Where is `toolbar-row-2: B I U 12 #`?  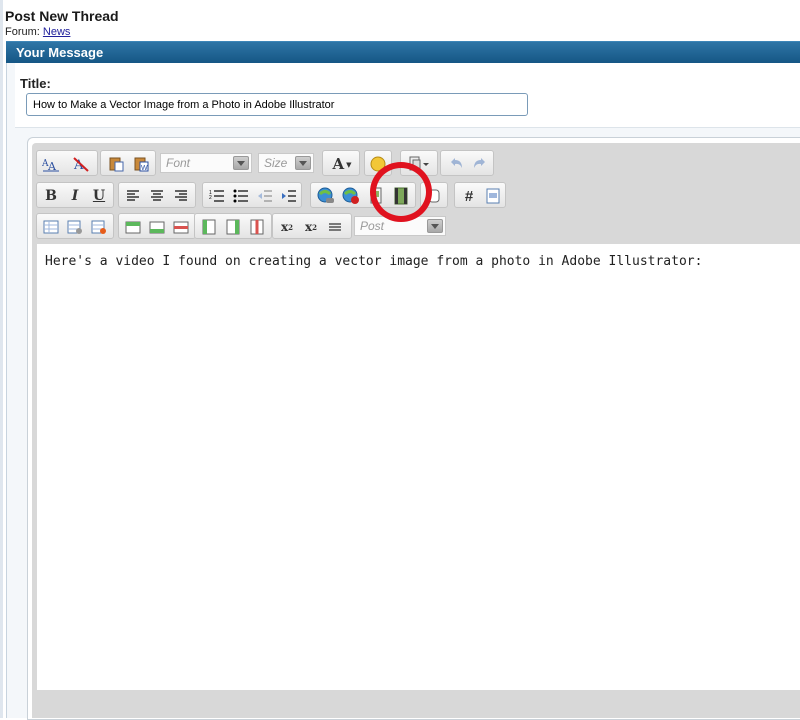
toolbar-row-2: B I U 12 # is located at coordinates (271, 195).